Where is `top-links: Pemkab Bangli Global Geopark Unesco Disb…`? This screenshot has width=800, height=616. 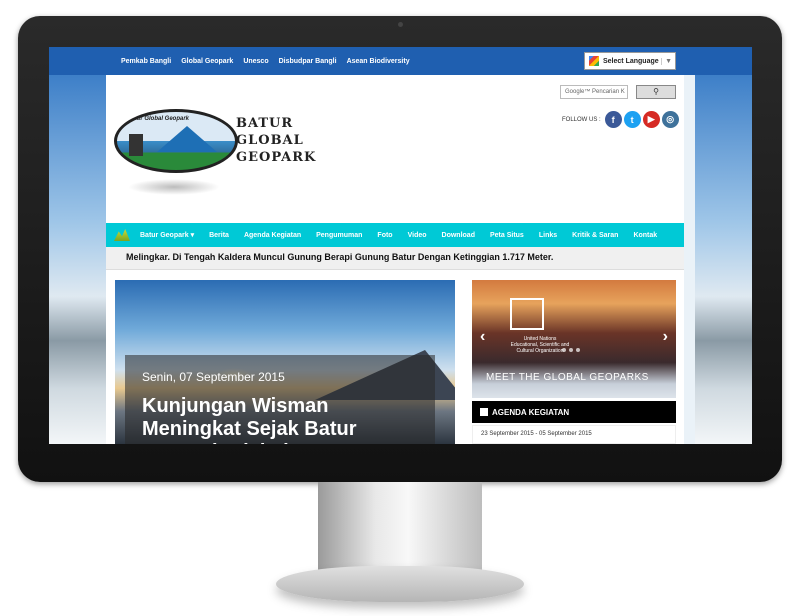
top-links: Pemkab Bangli Global Geopark Unesco Disb… is located at coordinates (265, 61).